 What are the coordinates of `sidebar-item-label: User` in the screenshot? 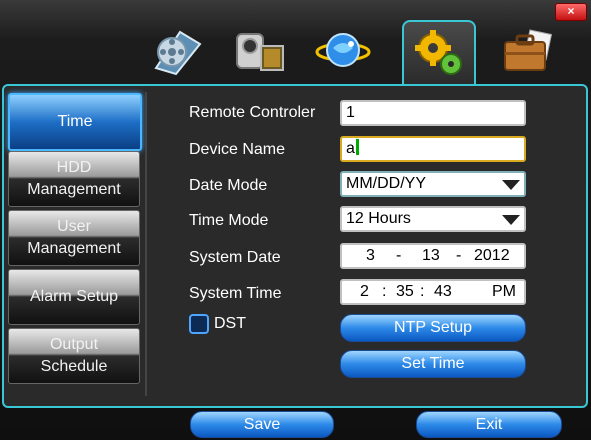 It's located at (74, 226).